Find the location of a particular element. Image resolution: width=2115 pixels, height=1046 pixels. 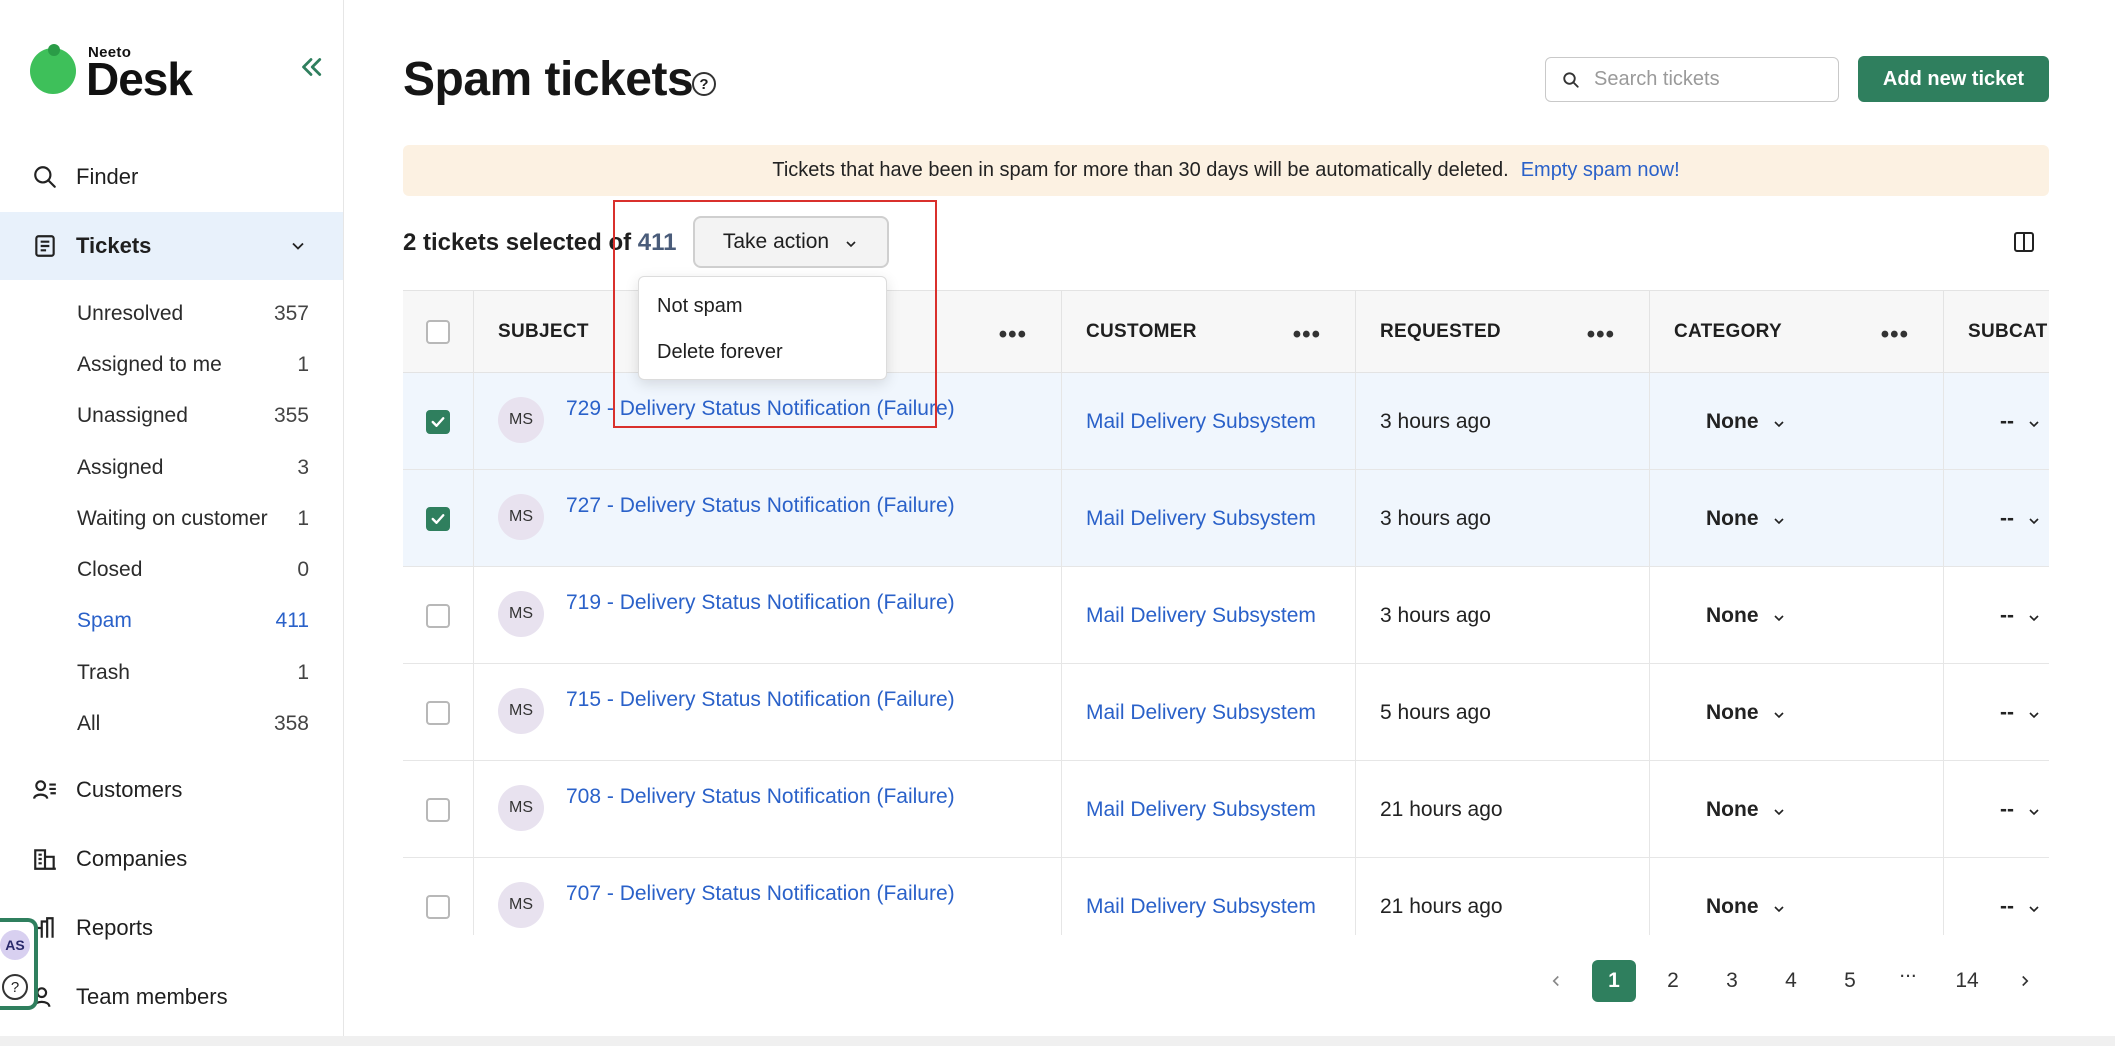

sidebar-item-team-members: Team members is located at coordinates (171, 997).